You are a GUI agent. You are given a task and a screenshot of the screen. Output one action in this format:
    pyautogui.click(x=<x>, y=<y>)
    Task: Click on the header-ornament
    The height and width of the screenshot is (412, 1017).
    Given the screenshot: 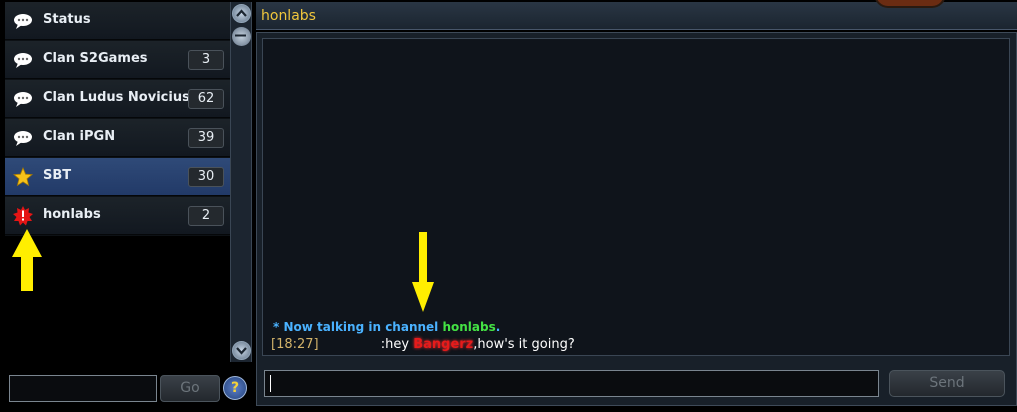 What is the action you would take?
    pyautogui.click(x=910, y=4)
    